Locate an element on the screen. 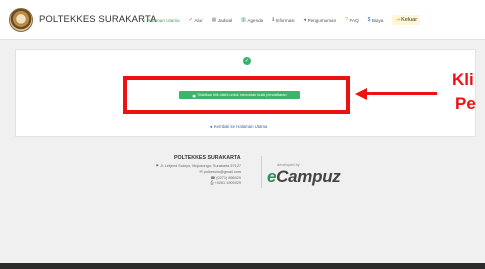  footer-phone: ☎ (0271) 856929 is located at coordinates (226, 177).